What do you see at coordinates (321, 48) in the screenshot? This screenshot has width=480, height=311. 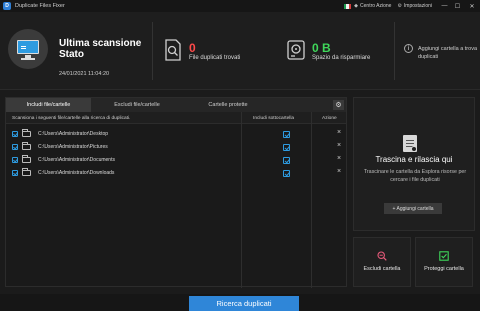 I see `savings-size: 0 B` at bounding box center [321, 48].